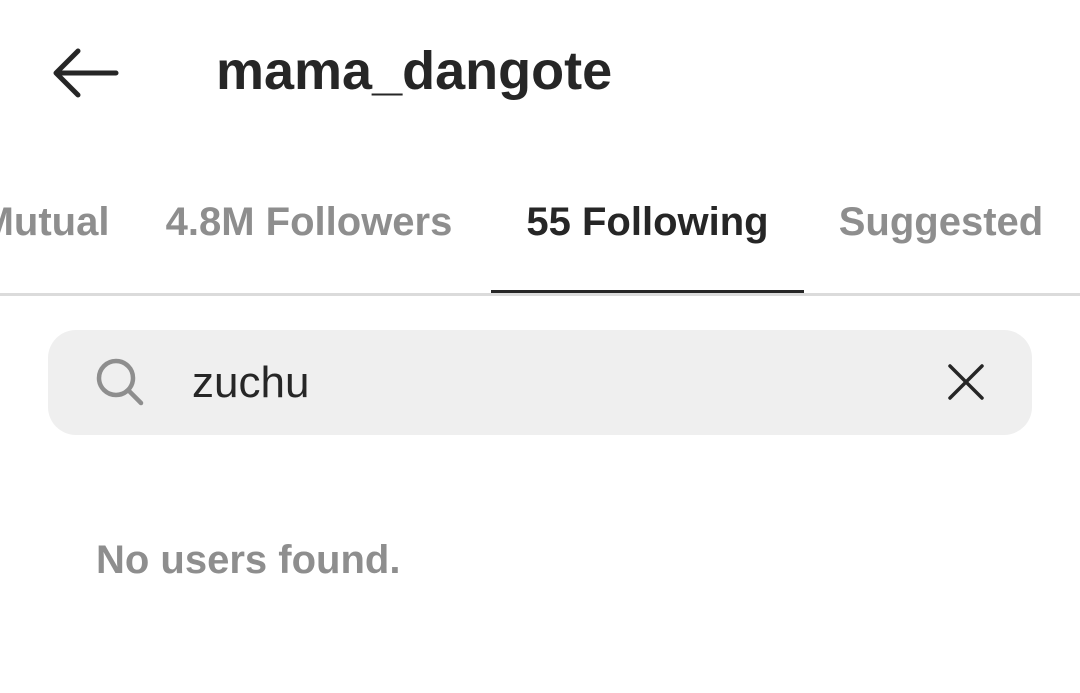  Describe the element at coordinates (414, 71) in the screenshot. I see `page-title: mama_dangote` at that location.